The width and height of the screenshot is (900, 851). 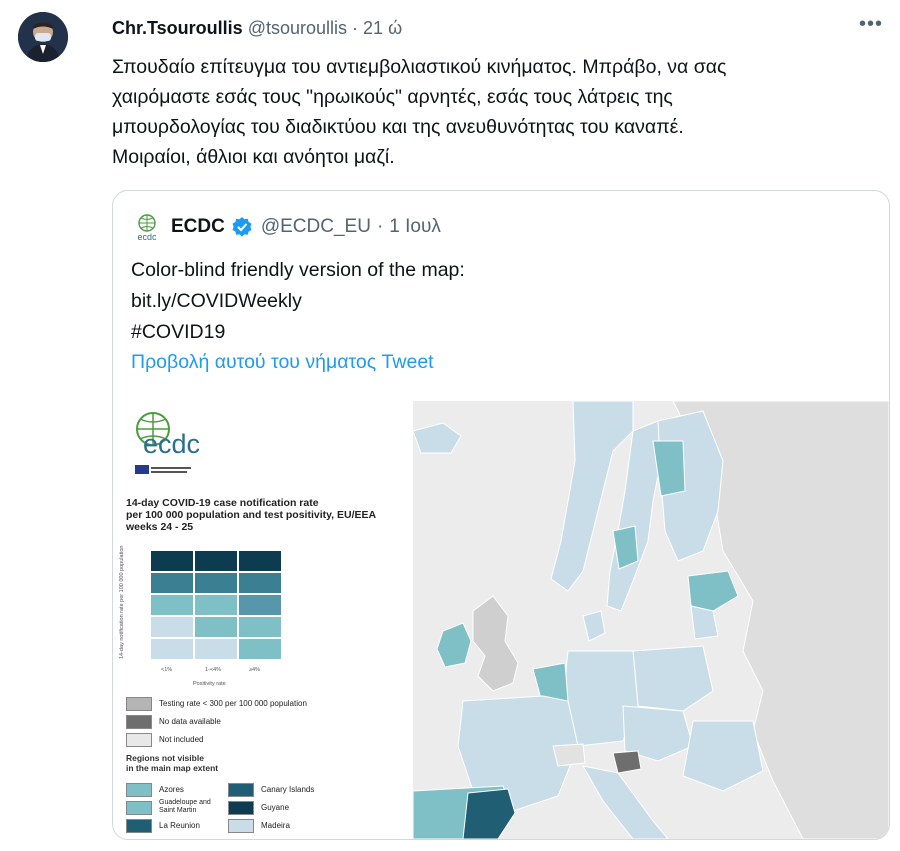 I want to click on region-label: Azores, so click(x=171, y=789).